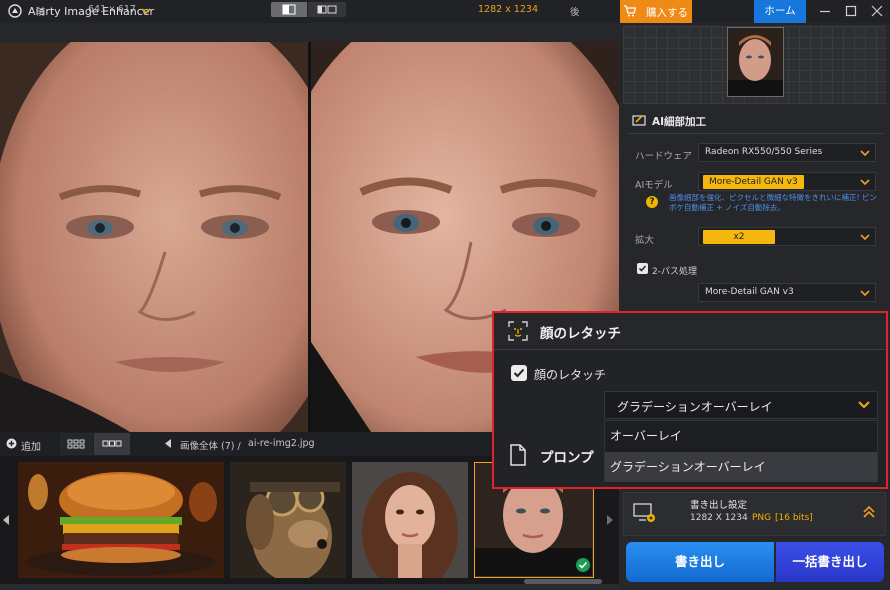 The image size is (890, 590). What do you see at coordinates (780, 11) in the screenshot?
I see `home-button: ホーム` at bounding box center [780, 11].